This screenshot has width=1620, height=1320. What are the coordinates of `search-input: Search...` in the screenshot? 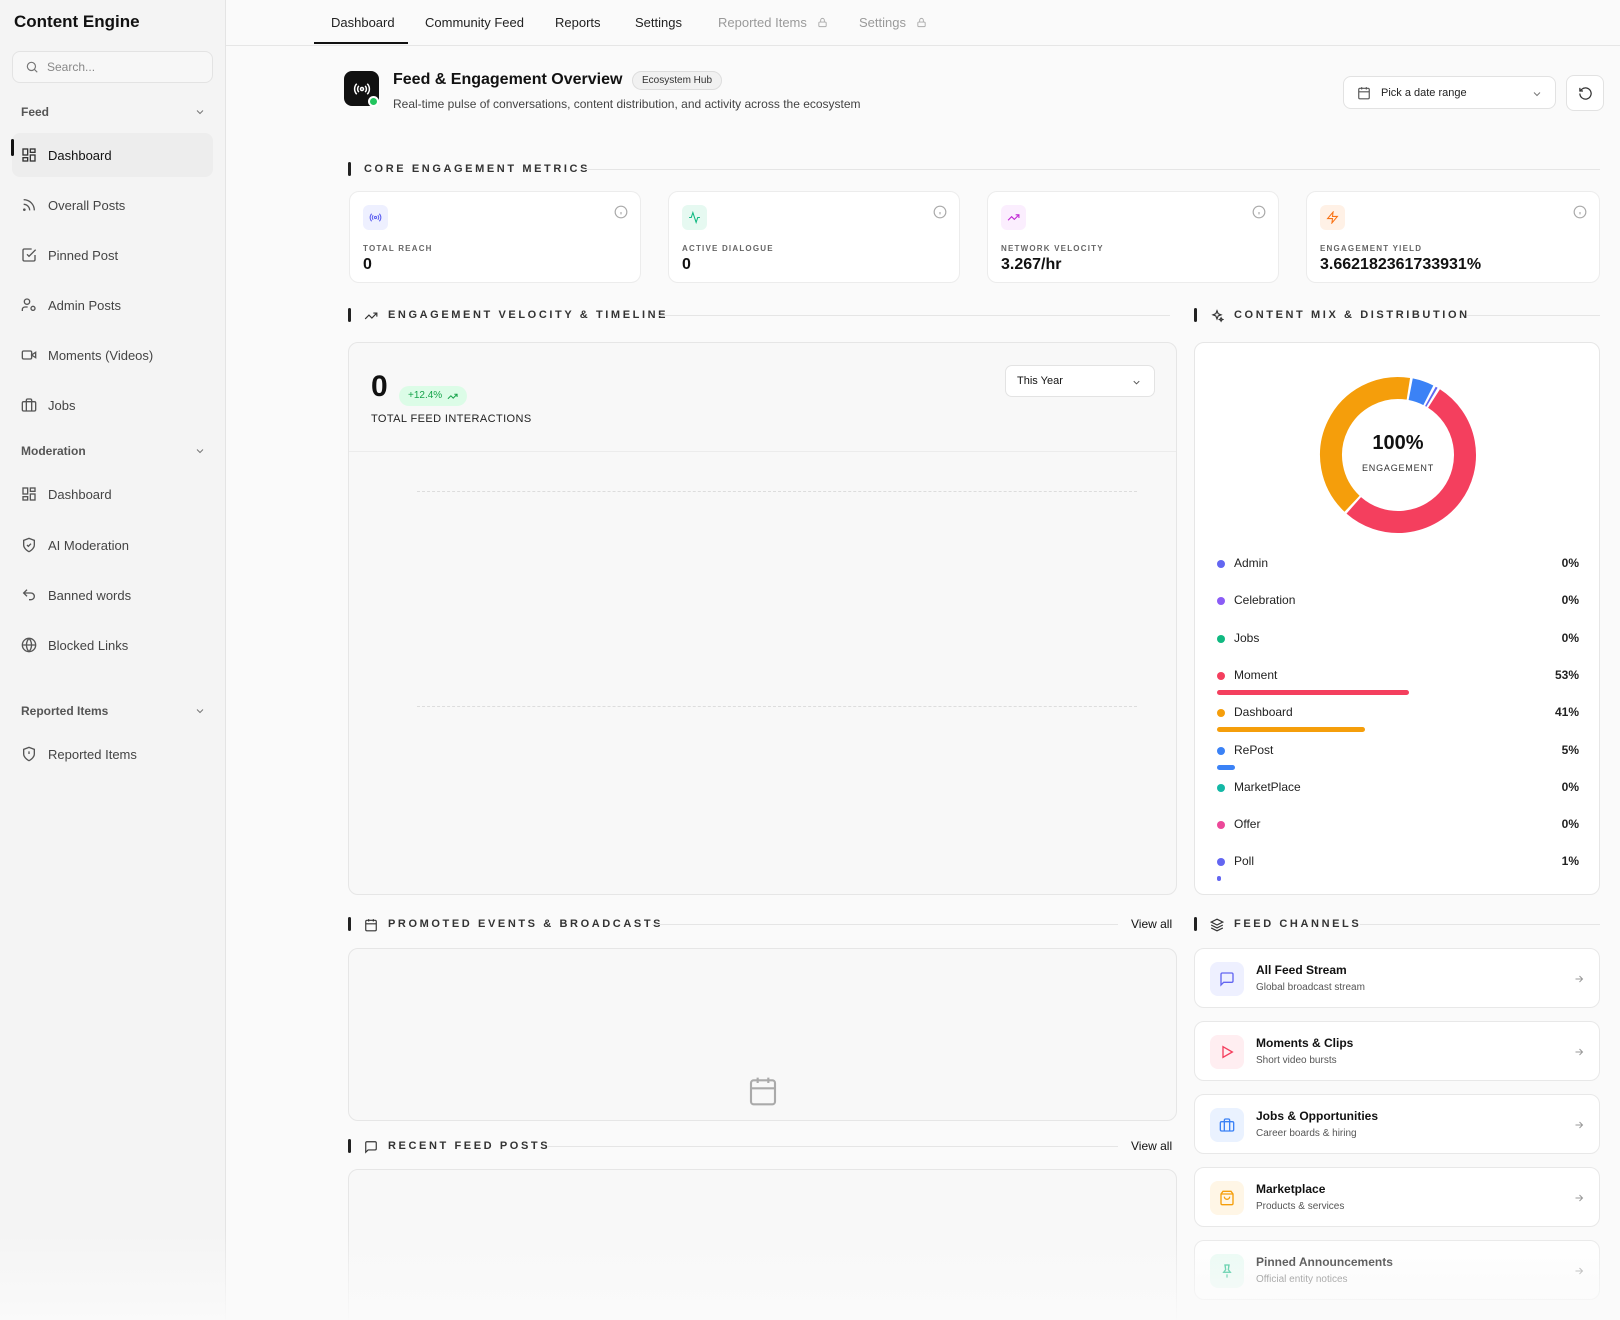 It's located at (112, 67).